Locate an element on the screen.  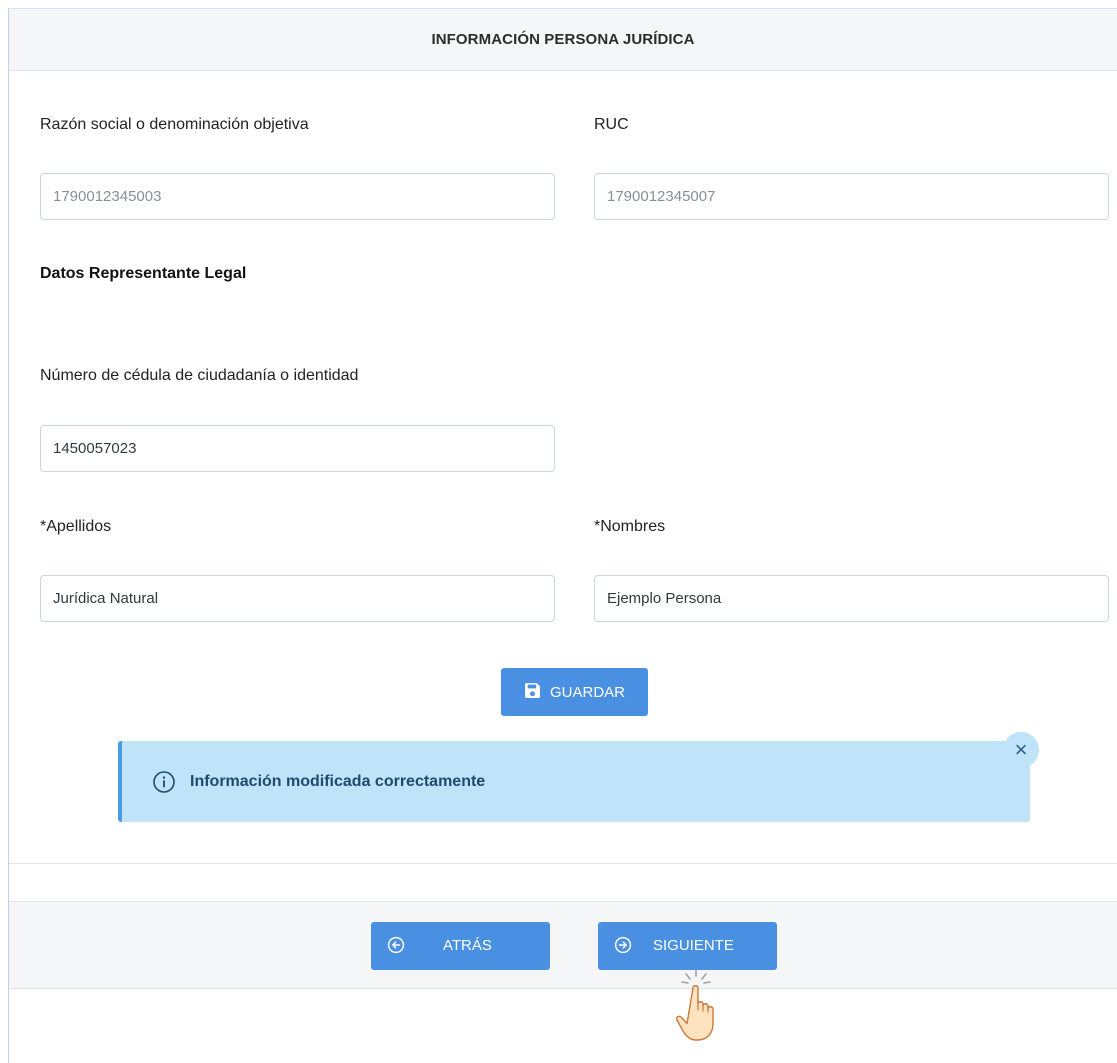
apellidos-label: *Apellidos is located at coordinates (76, 526).